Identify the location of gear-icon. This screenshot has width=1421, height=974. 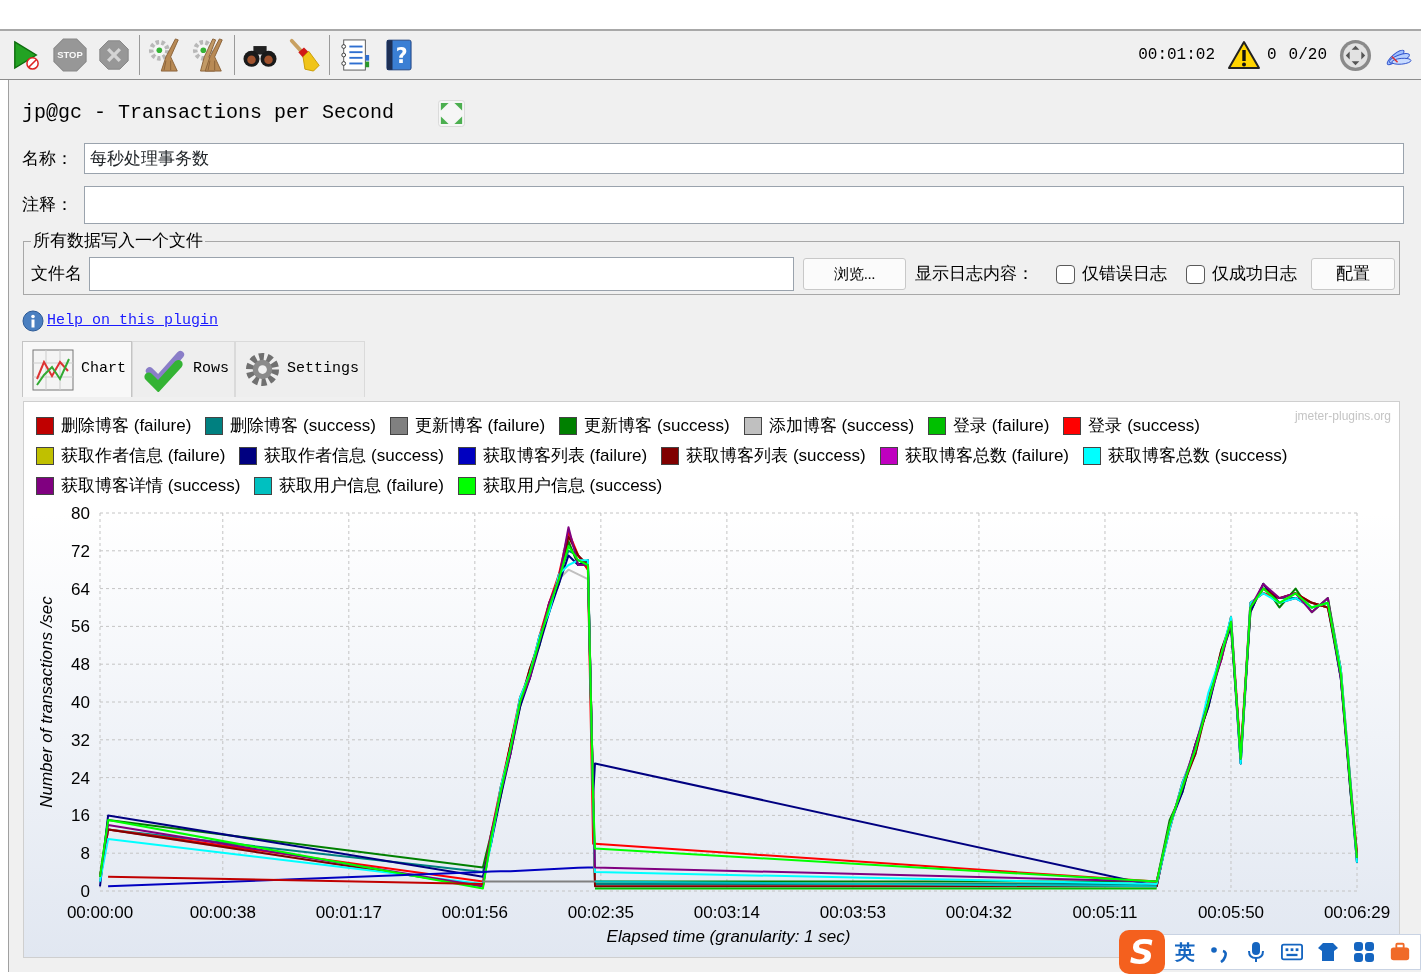
(263, 369).